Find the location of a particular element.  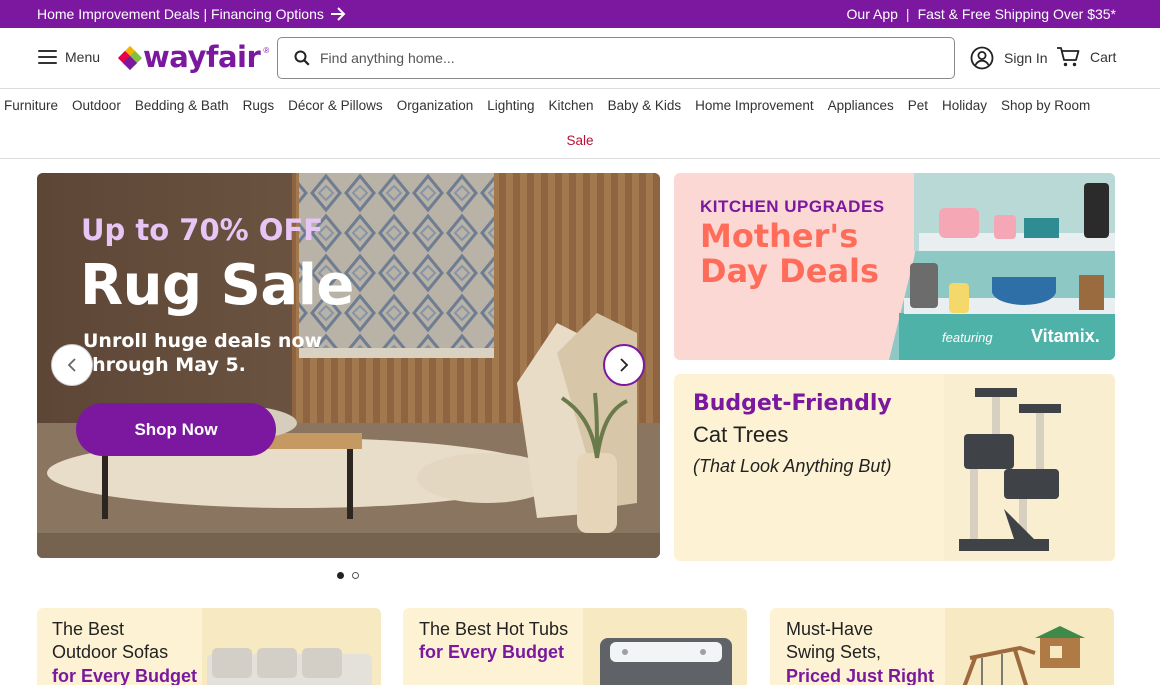

menu-button: Menu is located at coordinates (69, 57).